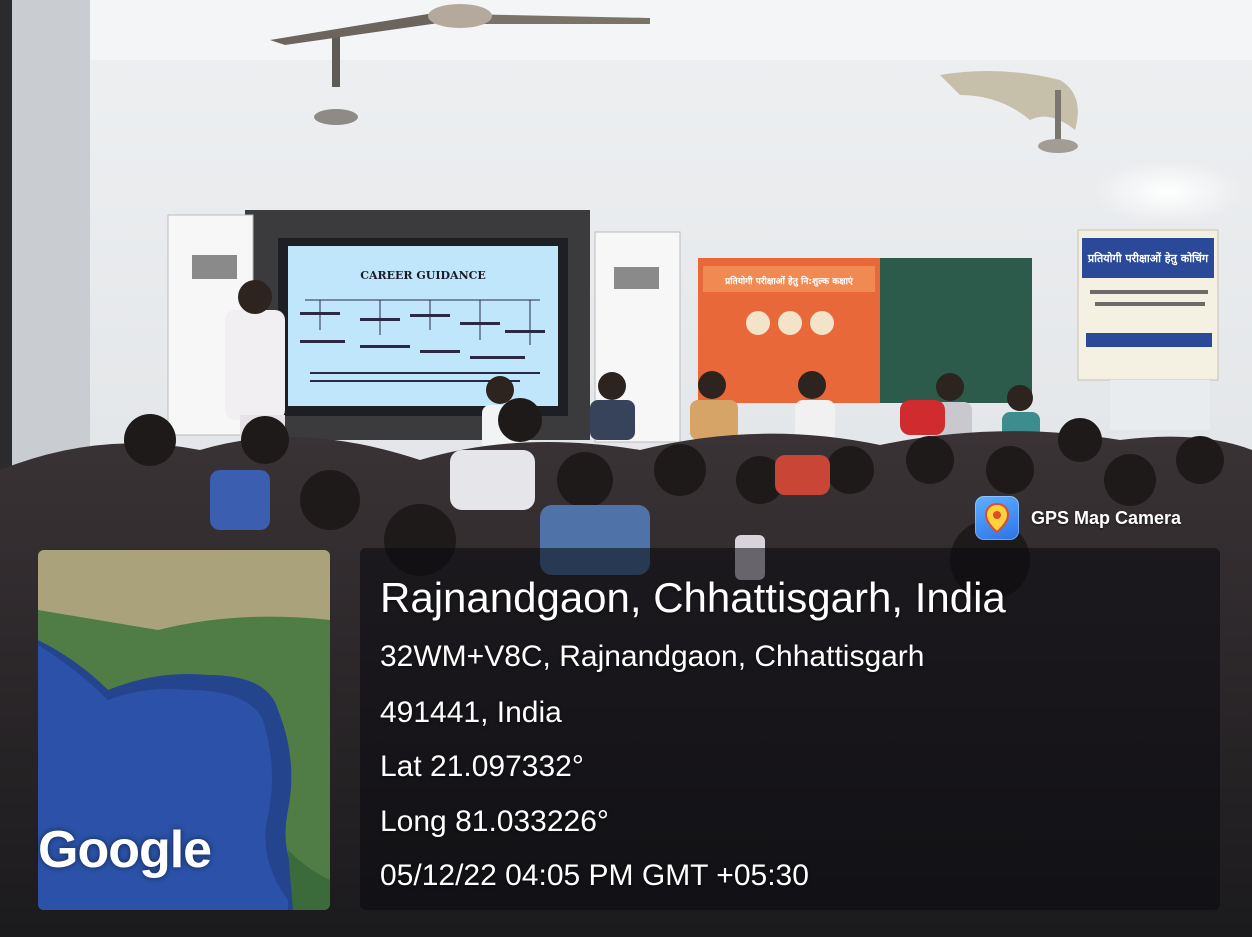 Image resolution: width=1252 pixels, height=937 pixels. I want to click on address-line-1: 32WM+V8C, Rajnandgaon, Chhattisgarh, so click(652, 656).